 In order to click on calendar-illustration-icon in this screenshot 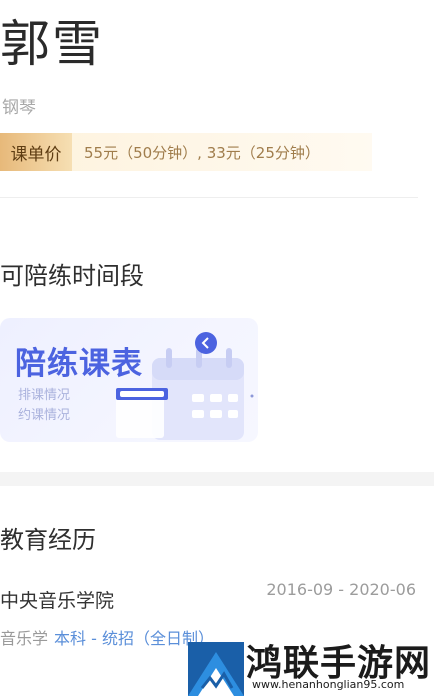, I will do `click(185, 386)`.